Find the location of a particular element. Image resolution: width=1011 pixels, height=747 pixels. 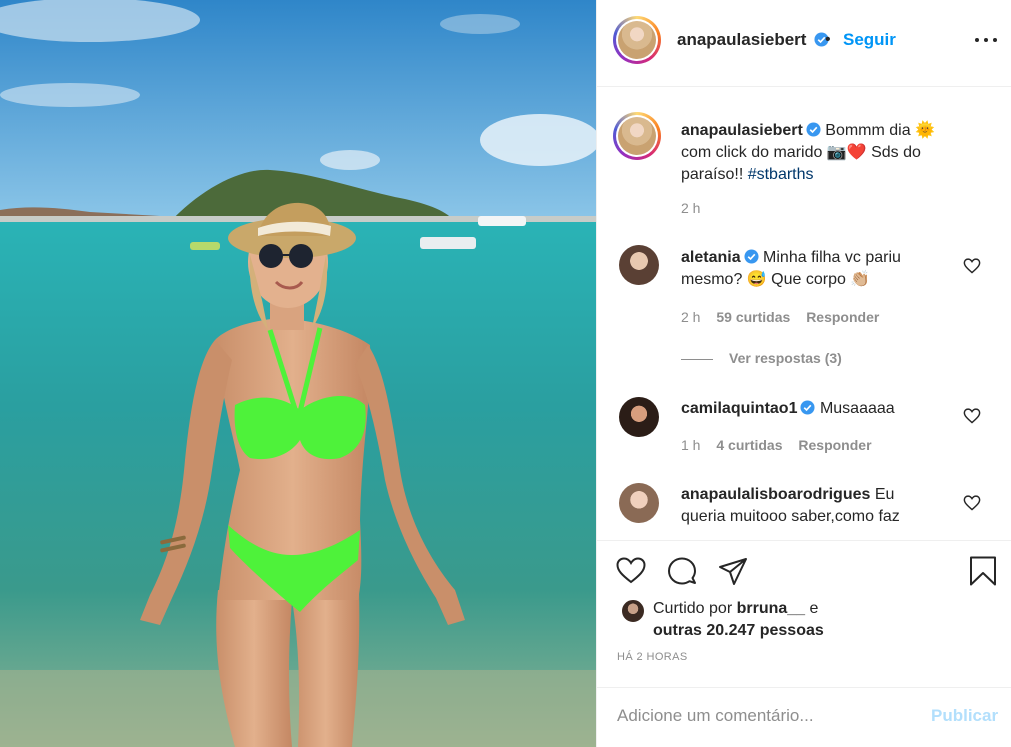

bookmark-icon is located at coordinates (983, 571).